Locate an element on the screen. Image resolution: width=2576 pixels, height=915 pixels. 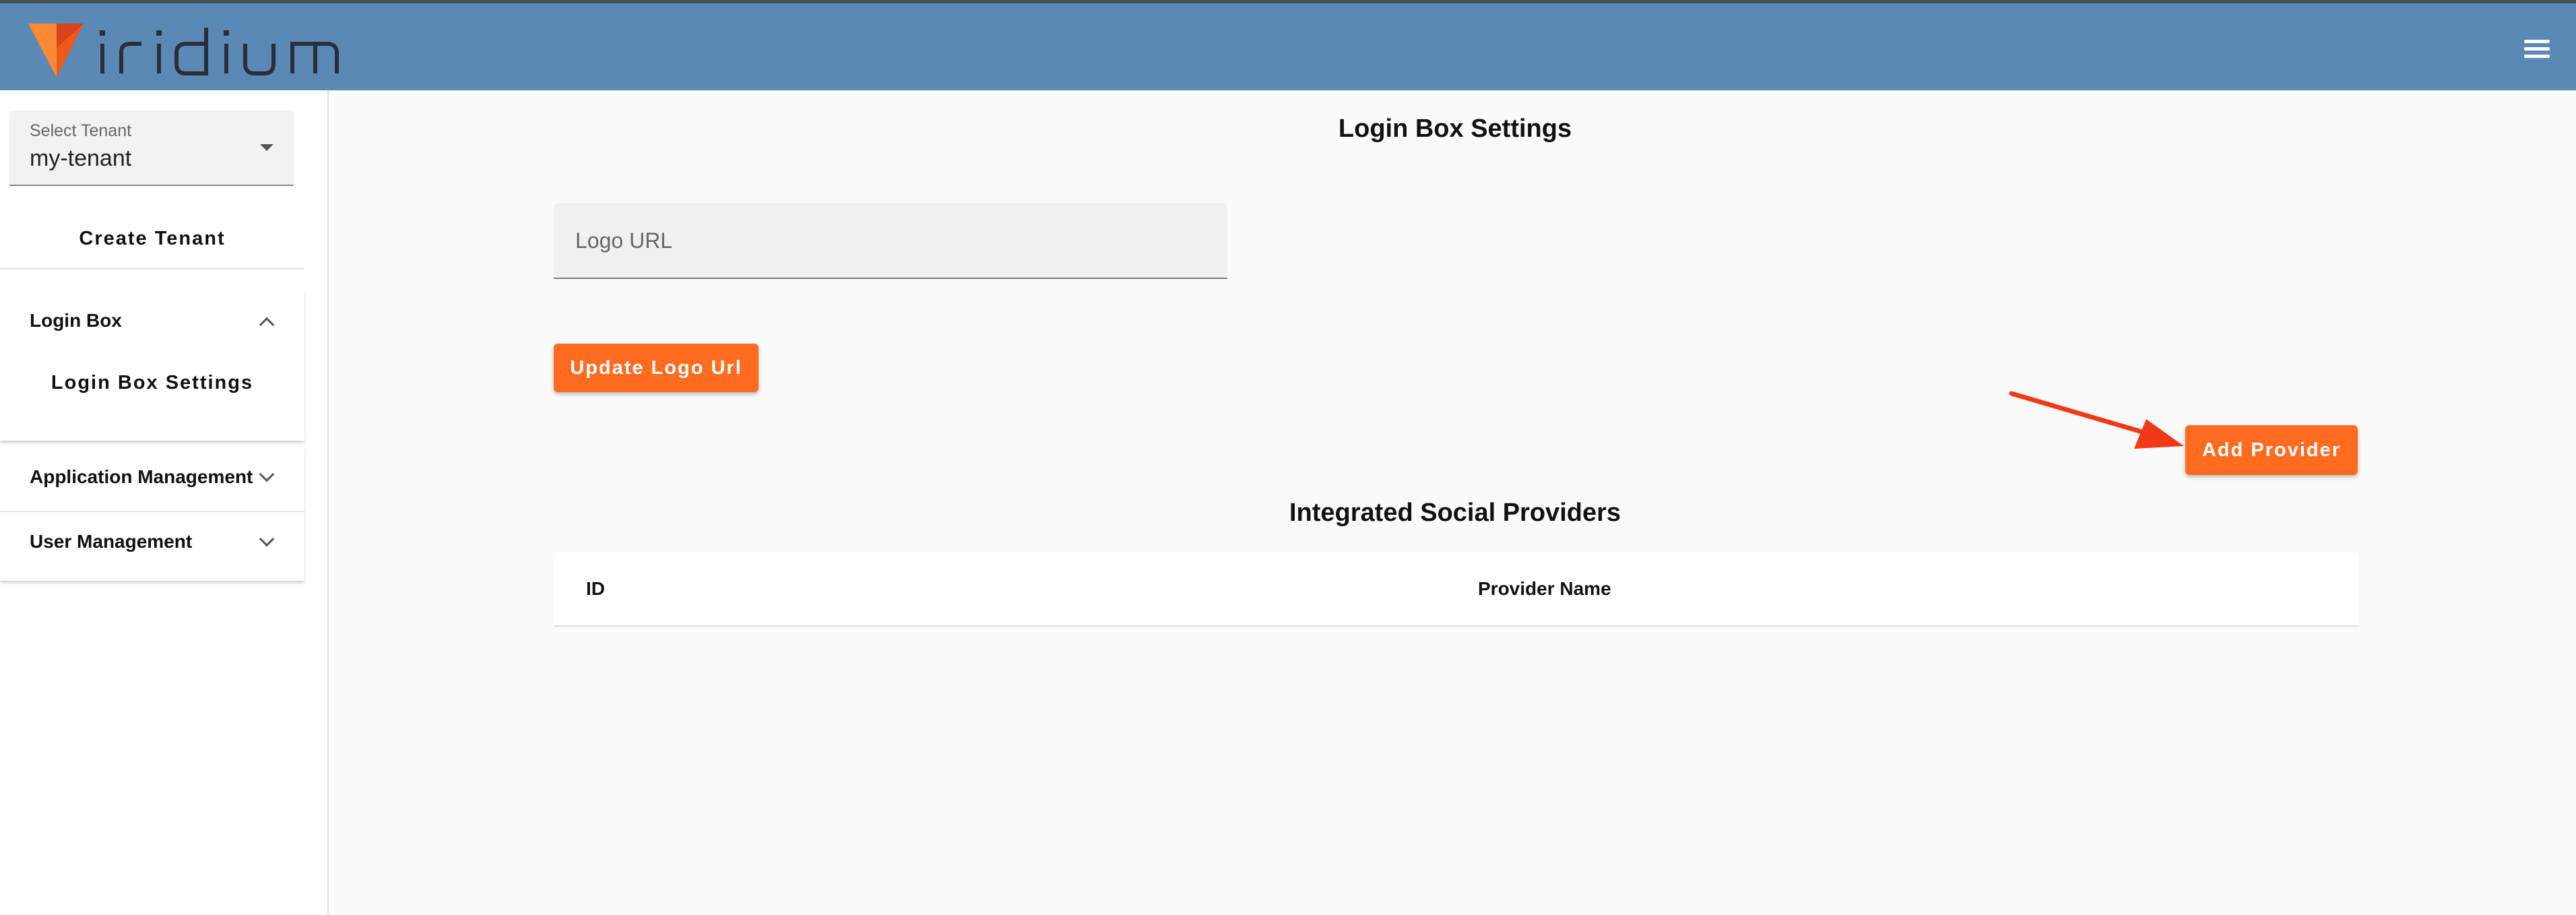
column-header-provider-name: Provider Name is located at coordinates (1544, 588).